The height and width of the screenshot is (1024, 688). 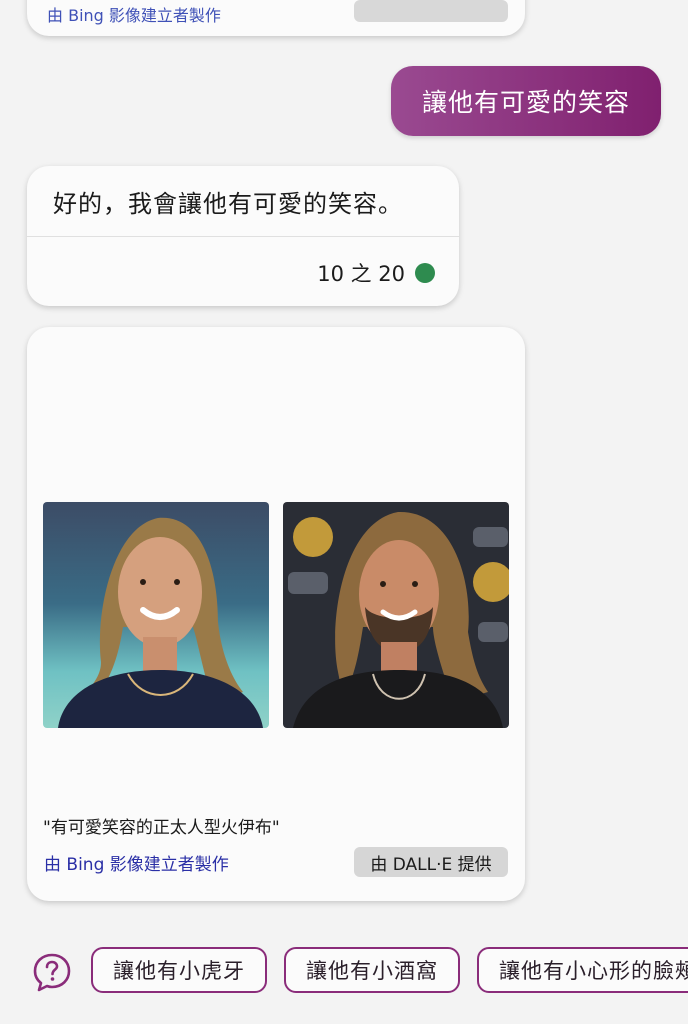 What do you see at coordinates (179, 970) in the screenshot?
I see `suggestion-chip: 讓他有小虎牙` at bounding box center [179, 970].